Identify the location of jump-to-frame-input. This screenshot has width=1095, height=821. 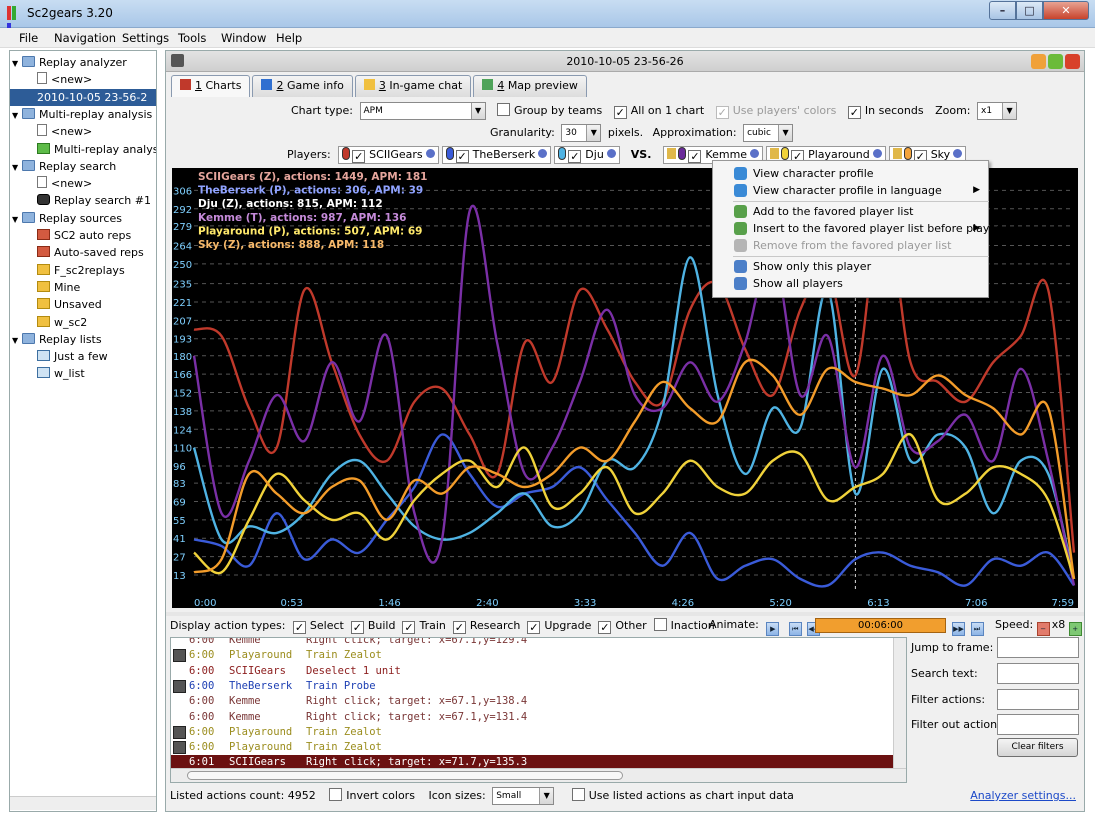
(1038, 647).